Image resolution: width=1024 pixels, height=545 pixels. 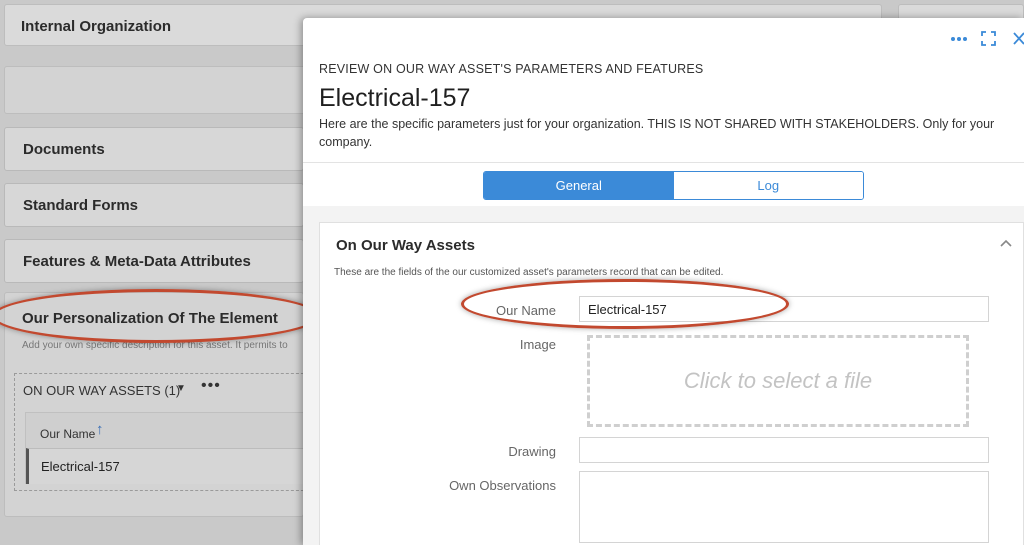 What do you see at coordinates (395, 98) in the screenshot?
I see `panel-title: Electrical-157` at bounding box center [395, 98].